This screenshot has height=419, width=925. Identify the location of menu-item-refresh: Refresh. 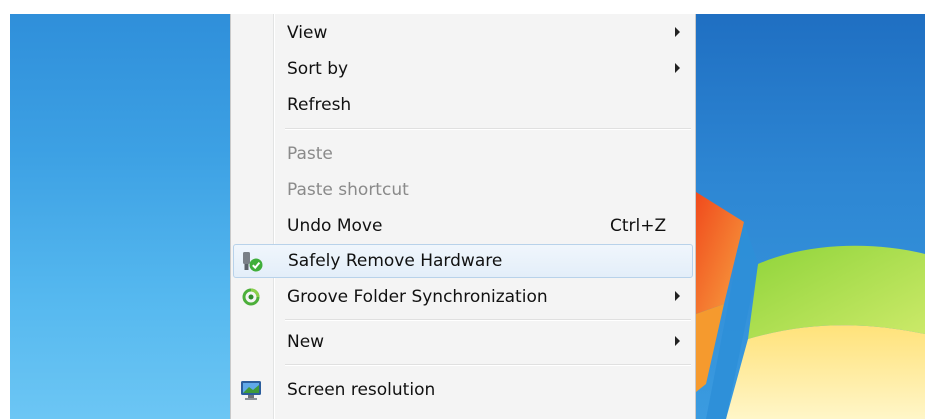
(463, 105).